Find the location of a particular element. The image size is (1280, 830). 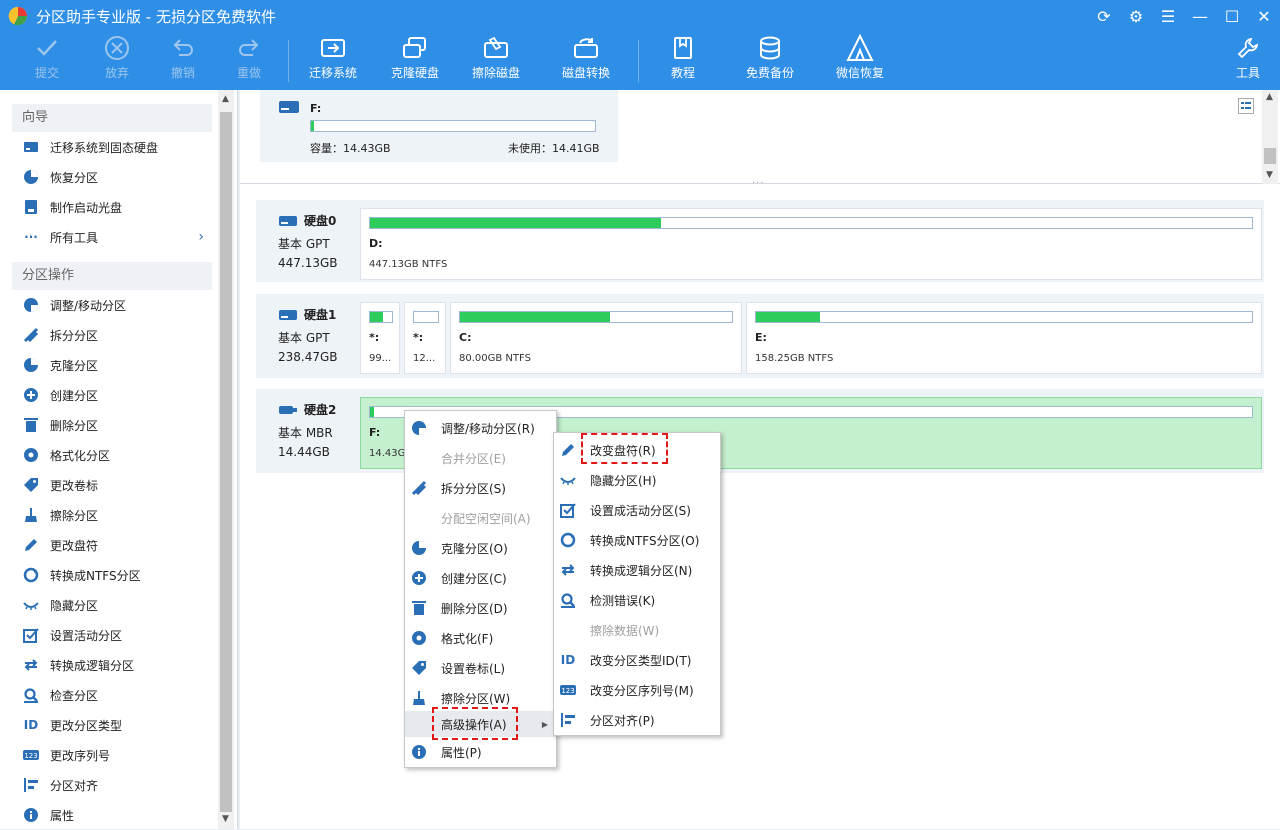

menu-item-resize-move: 调整/移动分区(R) is located at coordinates (480, 428).